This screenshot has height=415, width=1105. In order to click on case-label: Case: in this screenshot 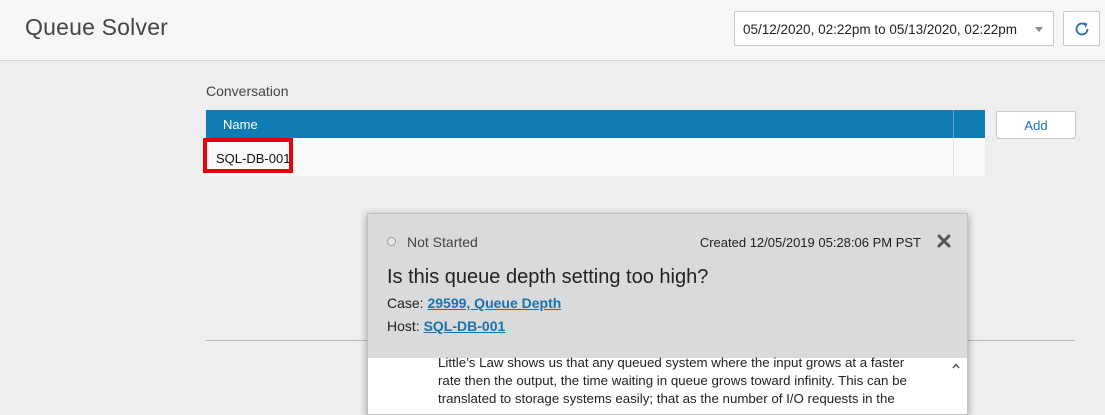, I will do `click(405, 303)`.